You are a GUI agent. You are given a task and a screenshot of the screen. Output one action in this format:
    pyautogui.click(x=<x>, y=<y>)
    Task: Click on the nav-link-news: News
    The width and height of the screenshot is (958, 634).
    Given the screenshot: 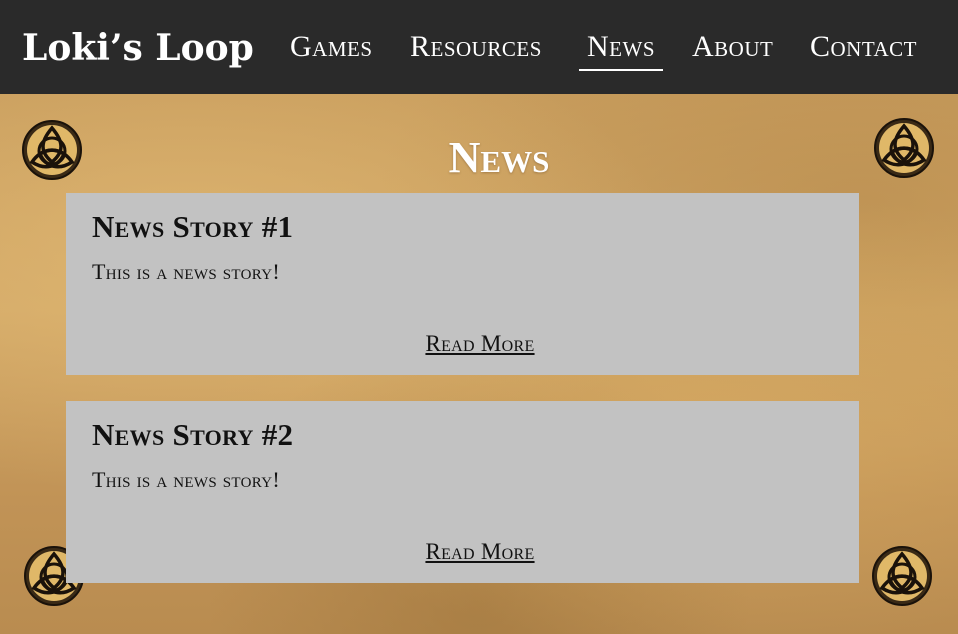 What is the action you would take?
    pyautogui.click(x=621, y=48)
    